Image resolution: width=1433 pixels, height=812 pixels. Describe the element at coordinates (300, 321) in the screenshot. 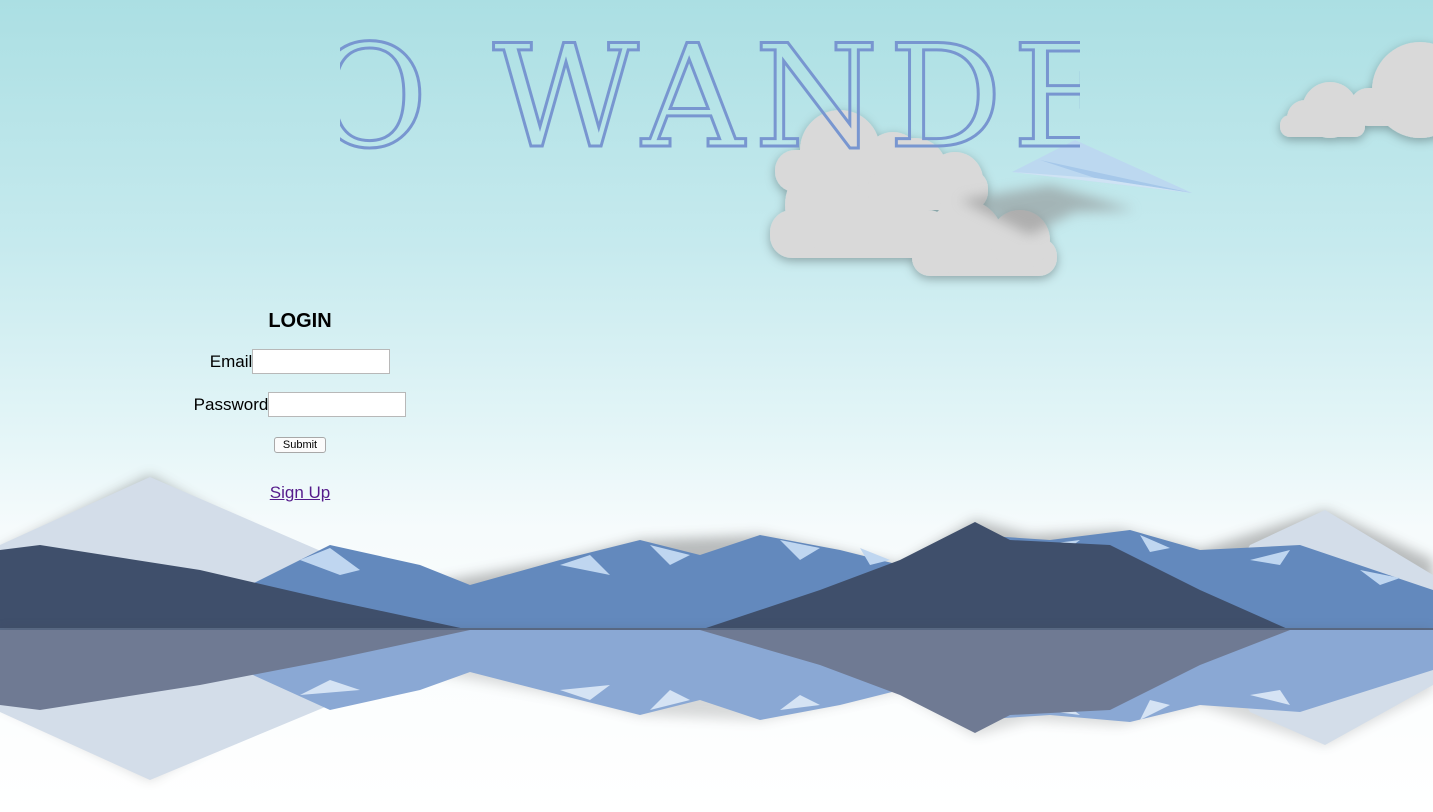

I see `login-heading: LOGIN` at that location.